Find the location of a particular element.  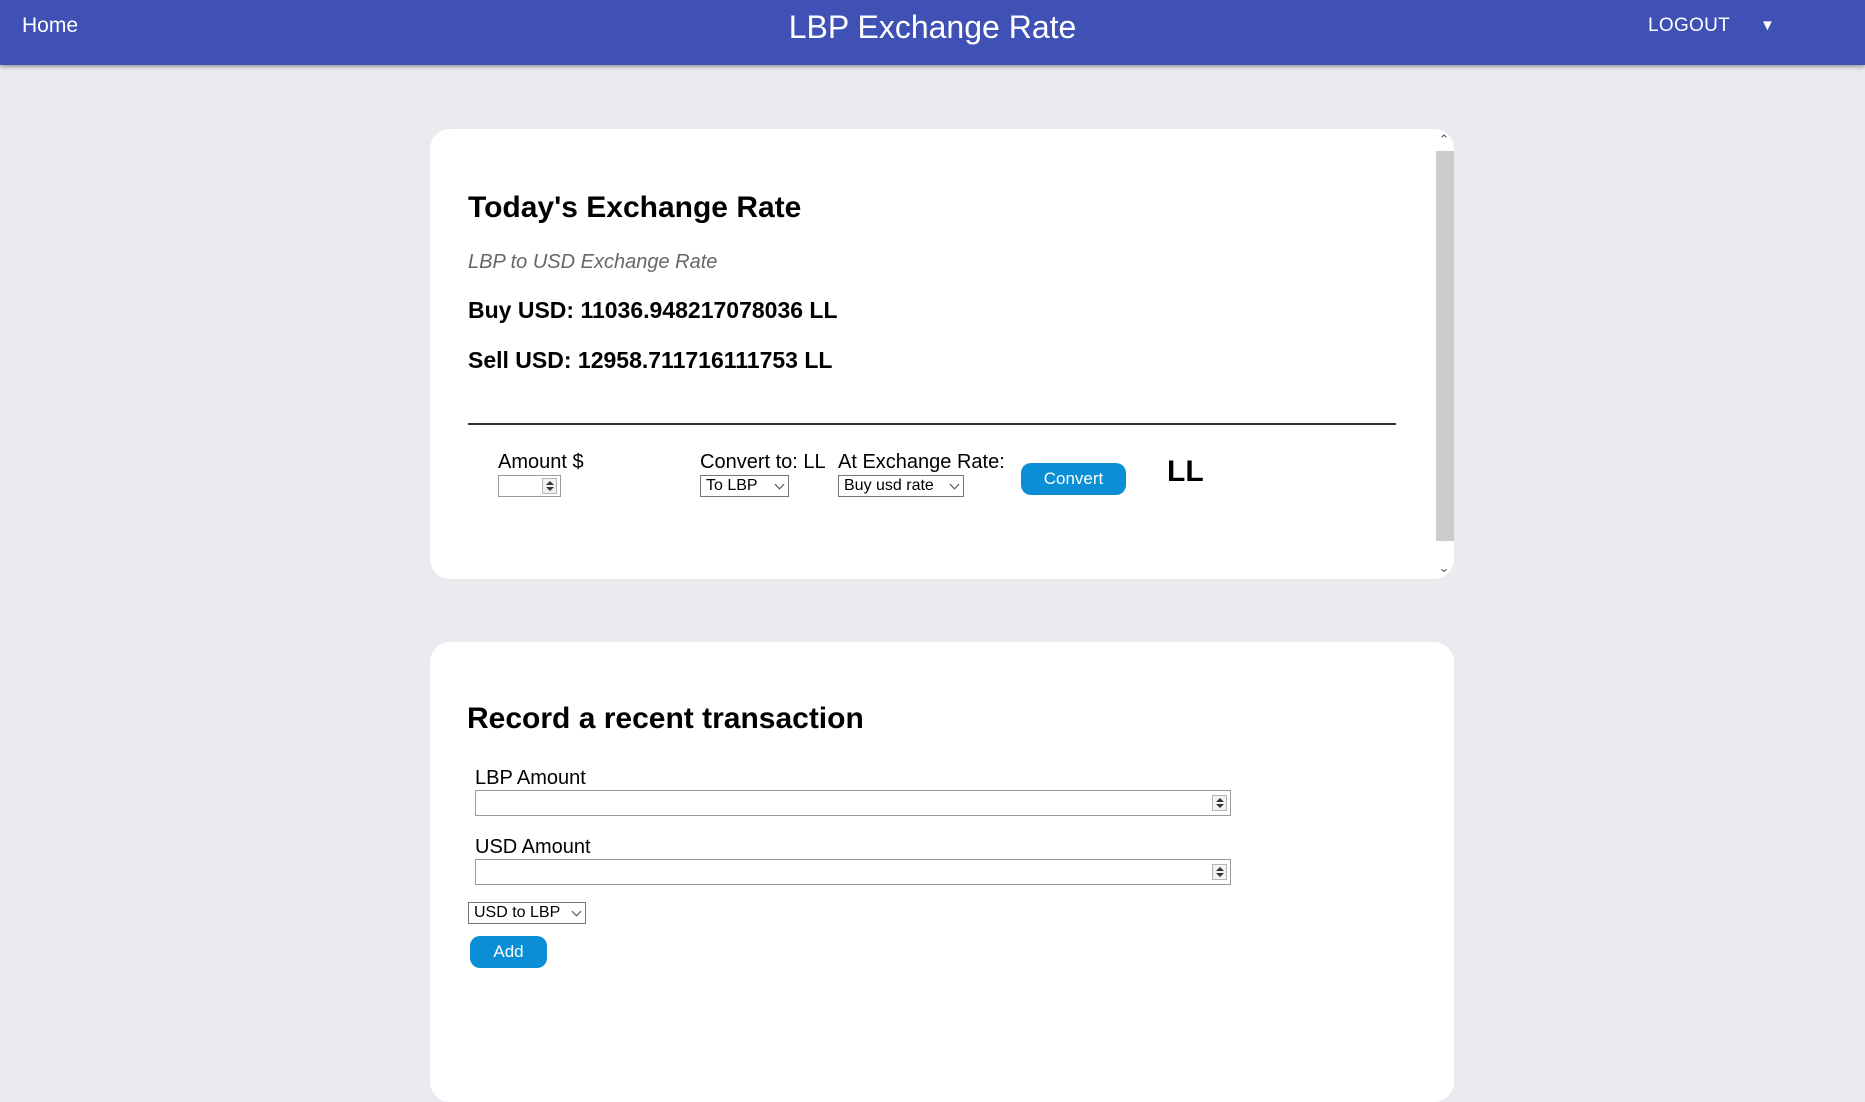

amount-label: Amount $ is located at coordinates (541, 462).